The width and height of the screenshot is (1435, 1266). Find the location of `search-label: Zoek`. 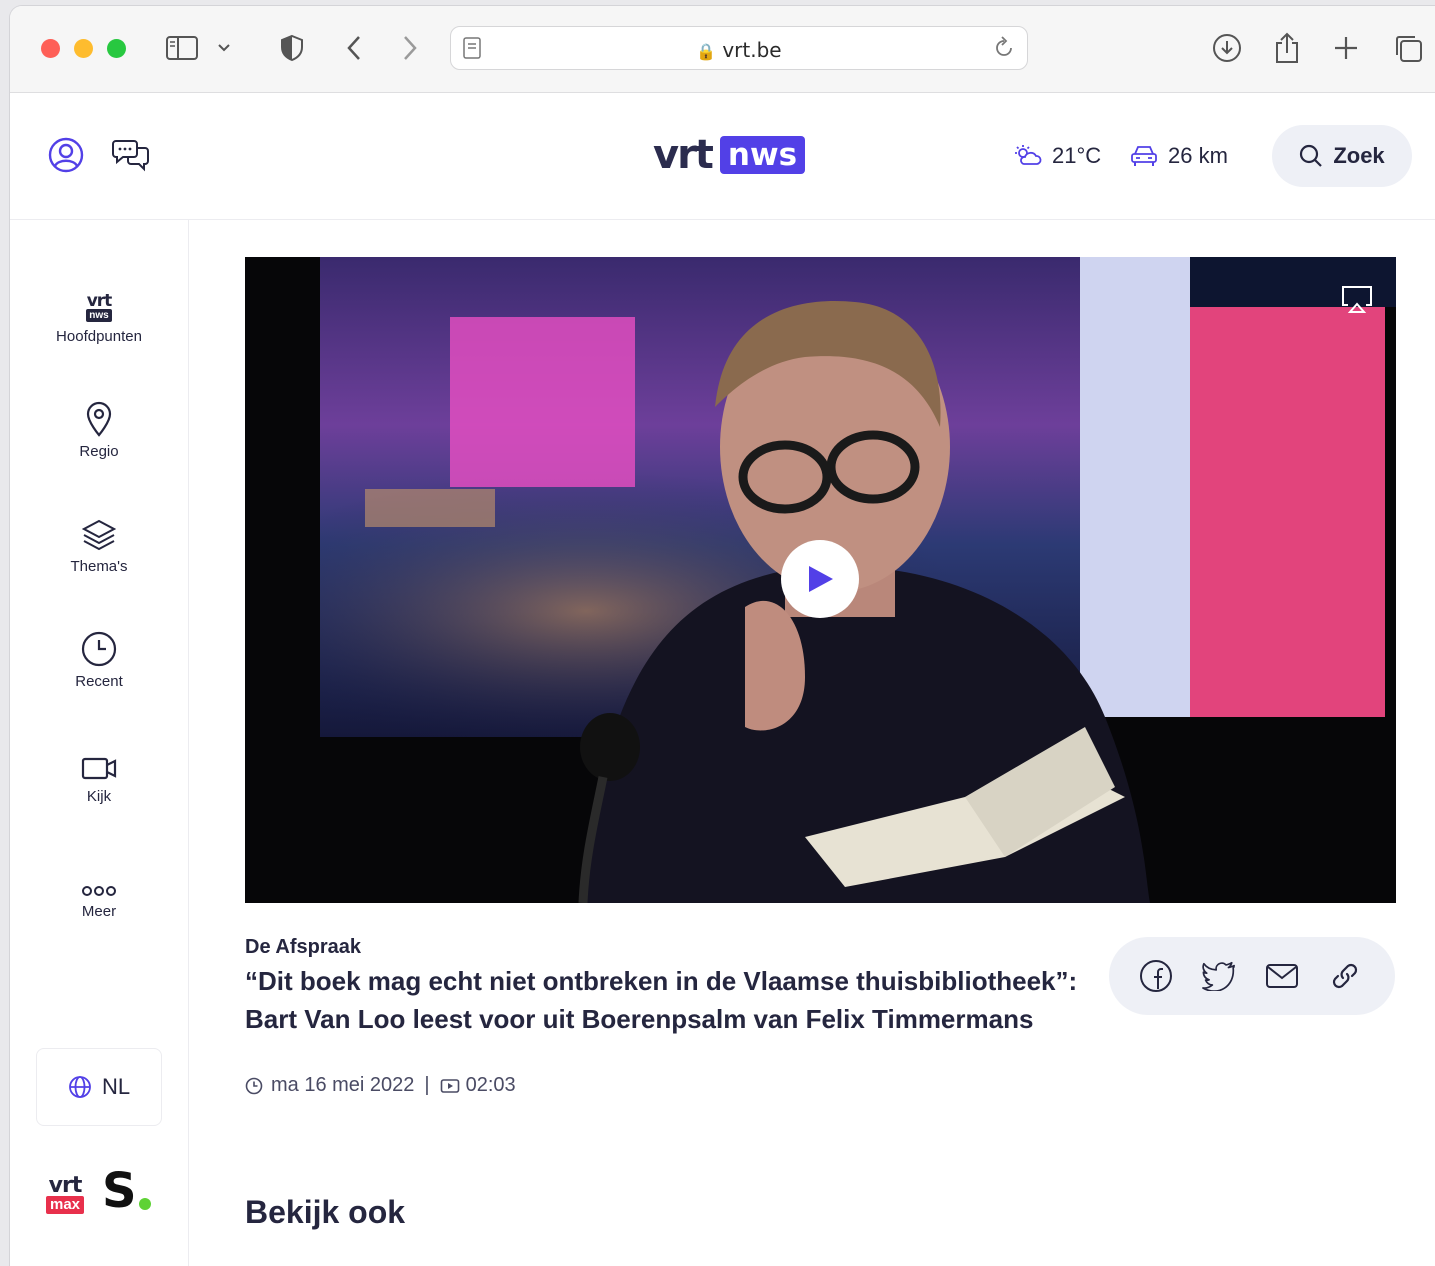

search-label: Zoek is located at coordinates (1359, 155).